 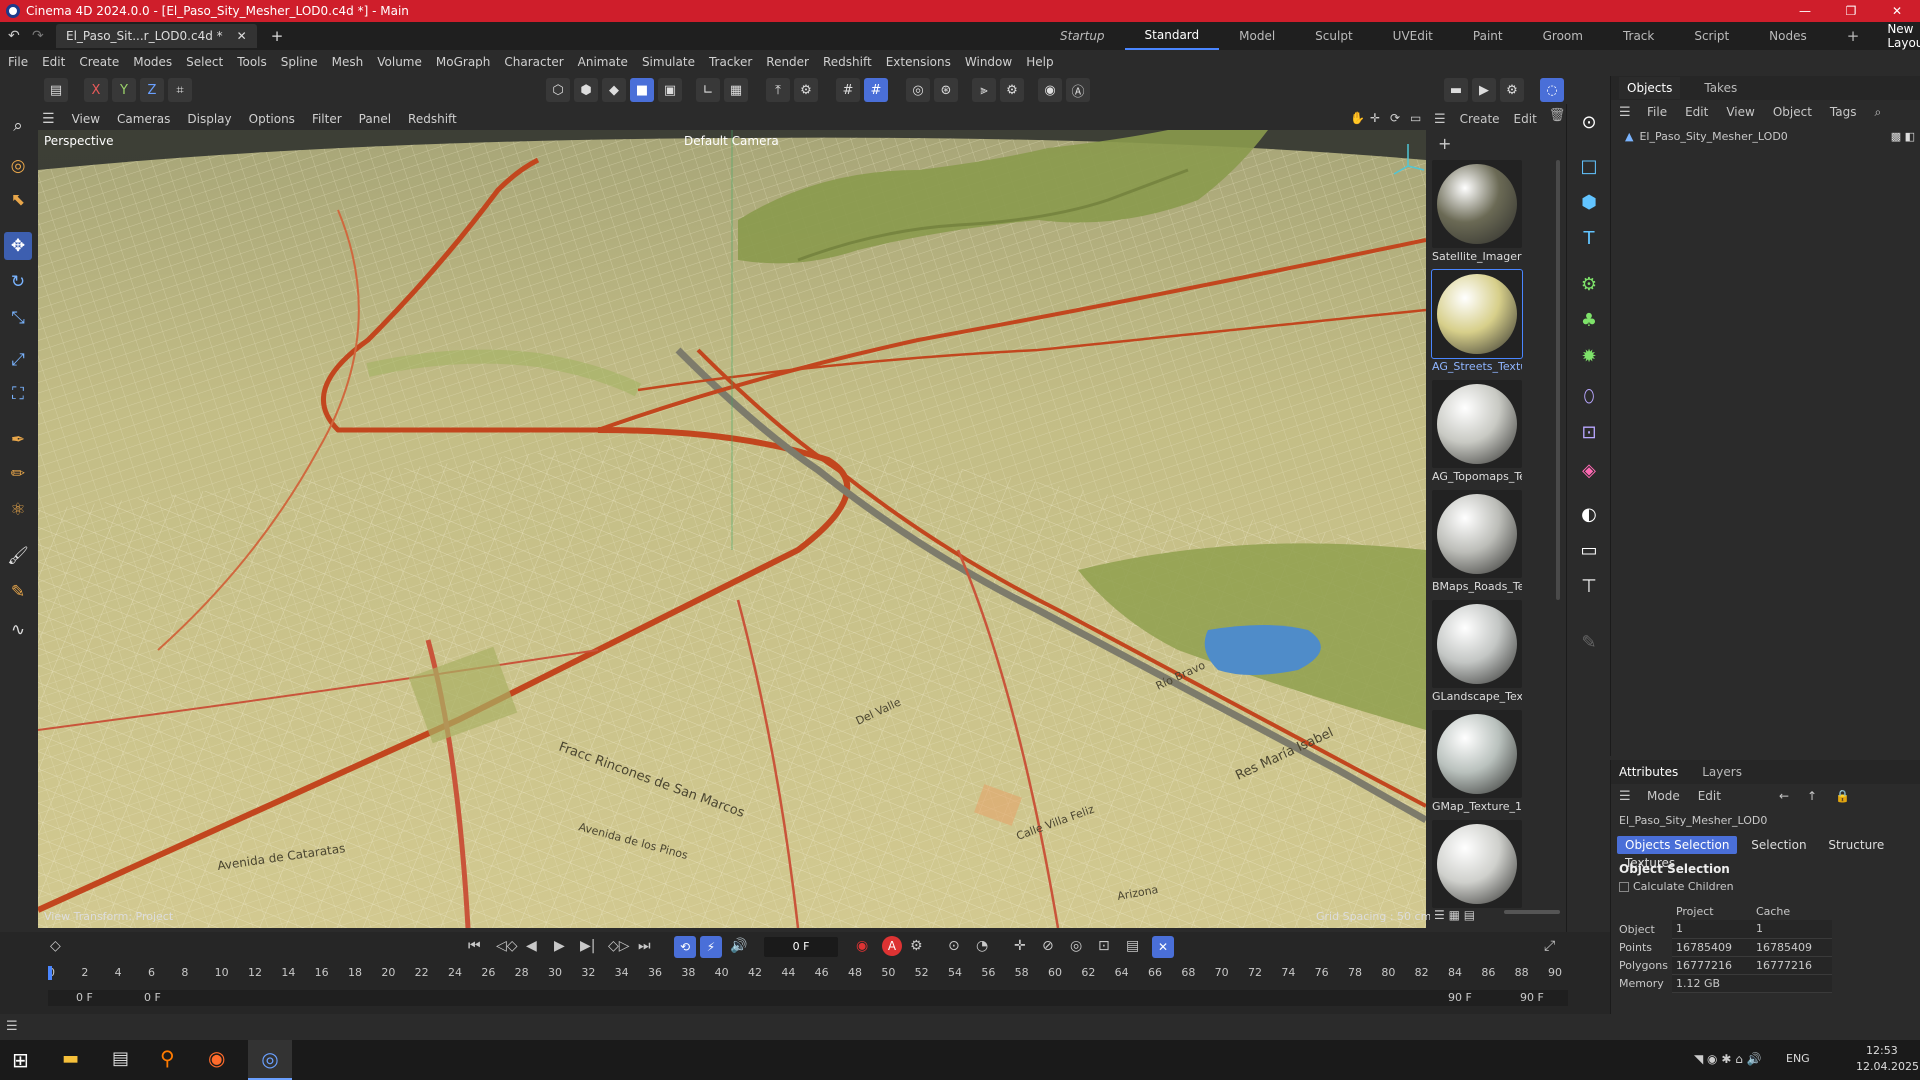 I want to click on language-indicator: ENG, so click(x=1798, y=1058).